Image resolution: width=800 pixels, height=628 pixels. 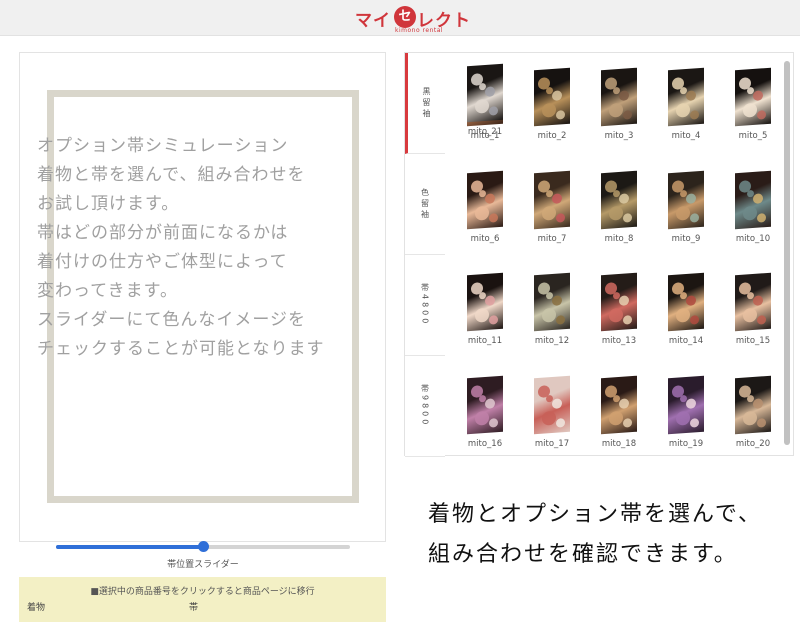 What do you see at coordinates (595, 514) in the screenshot?
I see `caption-line-1: 着物とオプション帯を選んで、` at bounding box center [595, 514].